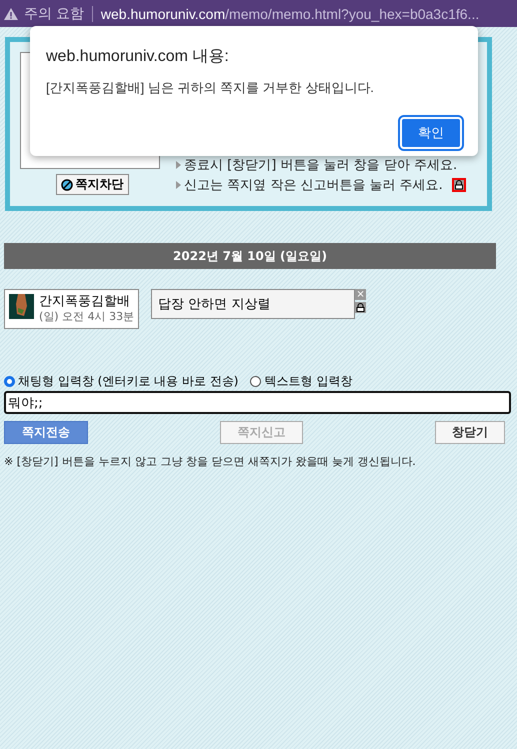 Image resolution: width=517 pixels, height=749 pixels. Describe the element at coordinates (210, 461) in the screenshot. I see `footnote: ※ [창닫기] 버튼을 누르지 않고 그냥 창을 닫으면 새쪽지가 왔을때 늦게 갱신됩니다.` at that location.